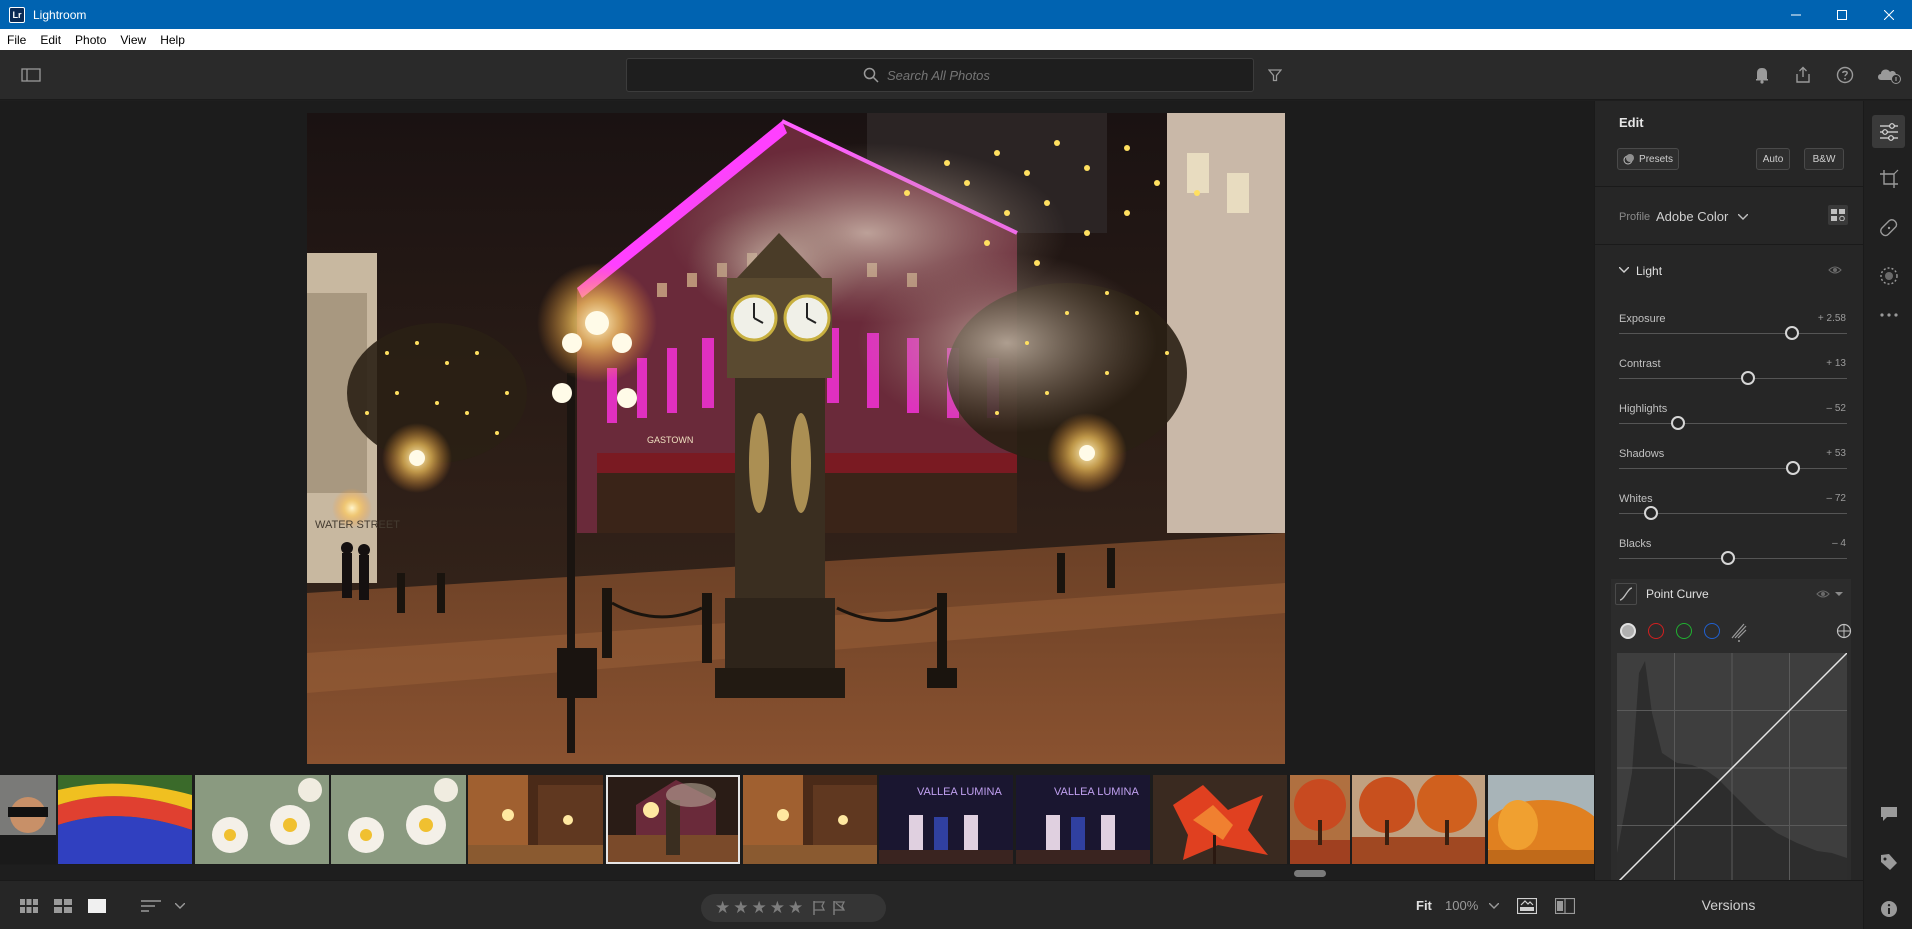 Image resolution: width=1912 pixels, height=929 pixels. Describe the element at coordinates (1773, 159) in the screenshot. I see `auto-button: Auto` at that location.